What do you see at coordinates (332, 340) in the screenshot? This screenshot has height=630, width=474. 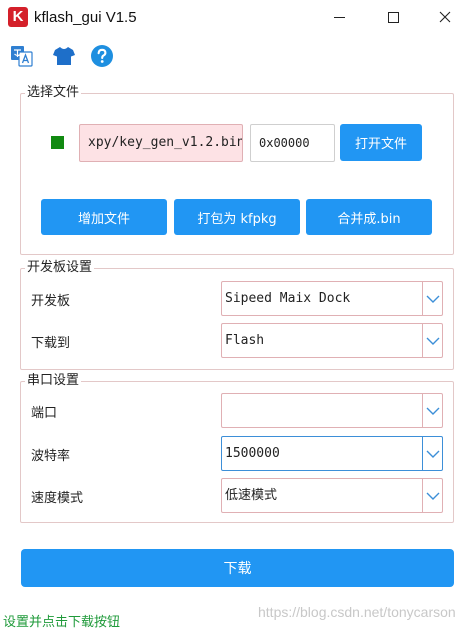 I see `download-target-select: Flash` at bounding box center [332, 340].